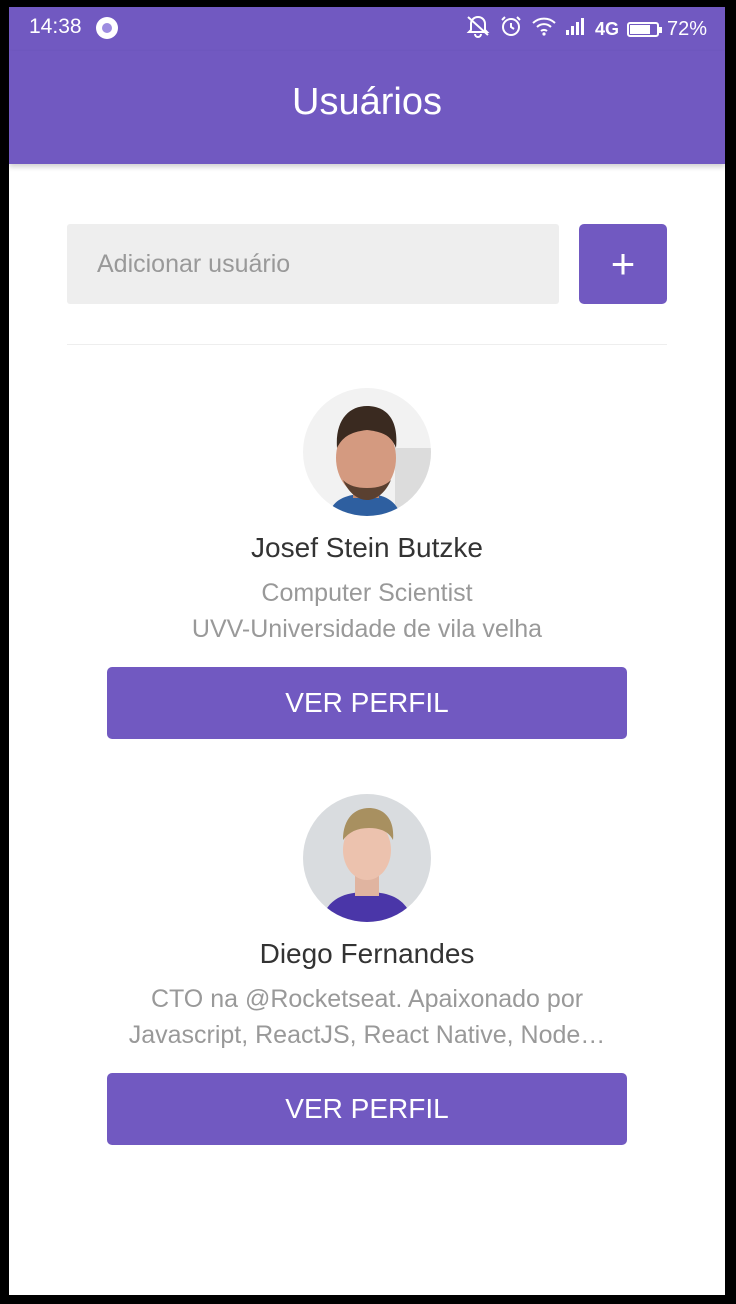  Describe the element at coordinates (367, 102) in the screenshot. I see `page-title: Usuários` at that location.